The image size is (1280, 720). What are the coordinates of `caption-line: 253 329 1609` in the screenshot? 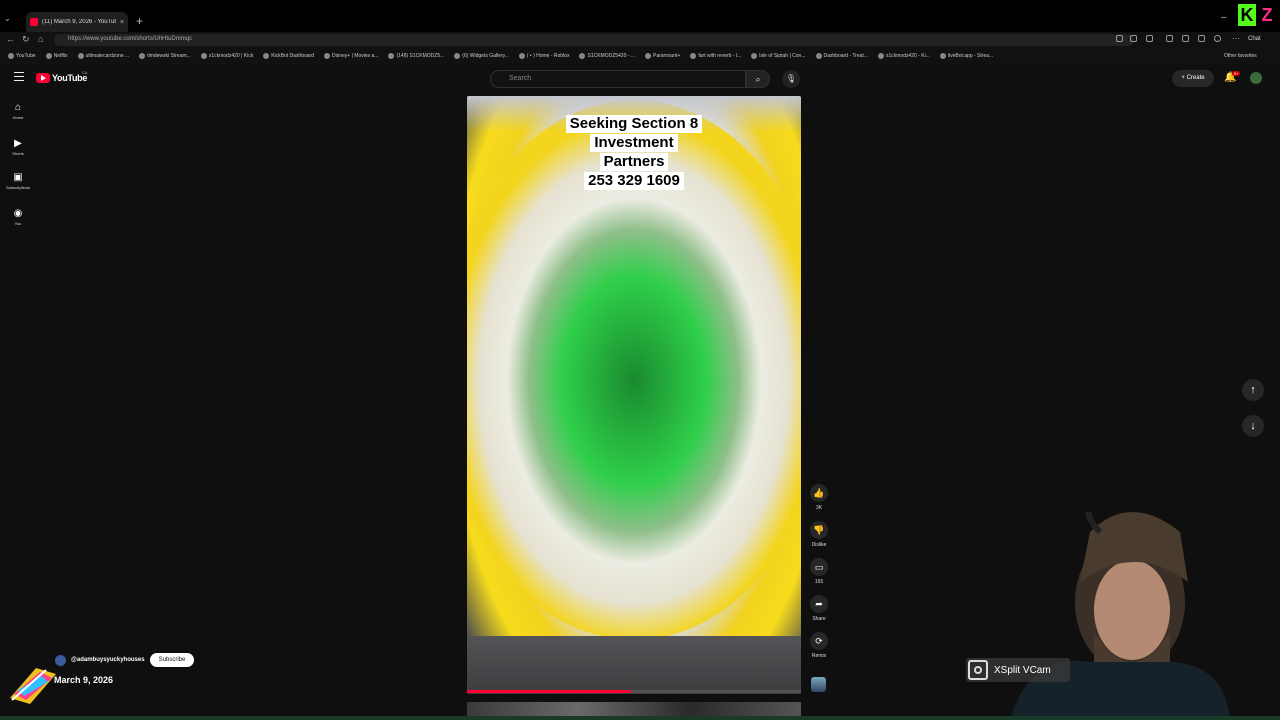 It's located at (634, 180).